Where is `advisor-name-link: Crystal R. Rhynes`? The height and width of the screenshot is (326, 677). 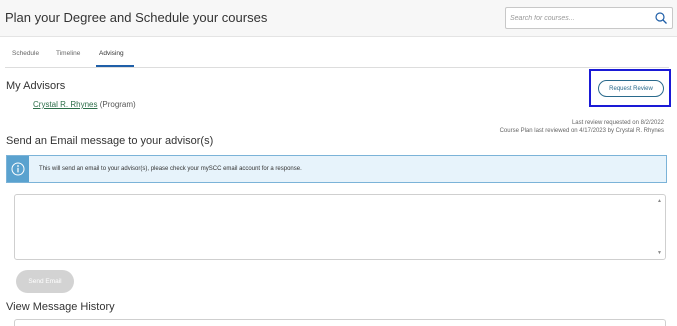
advisor-name-link: Crystal R. Rhynes is located at coordinates (65, 104).